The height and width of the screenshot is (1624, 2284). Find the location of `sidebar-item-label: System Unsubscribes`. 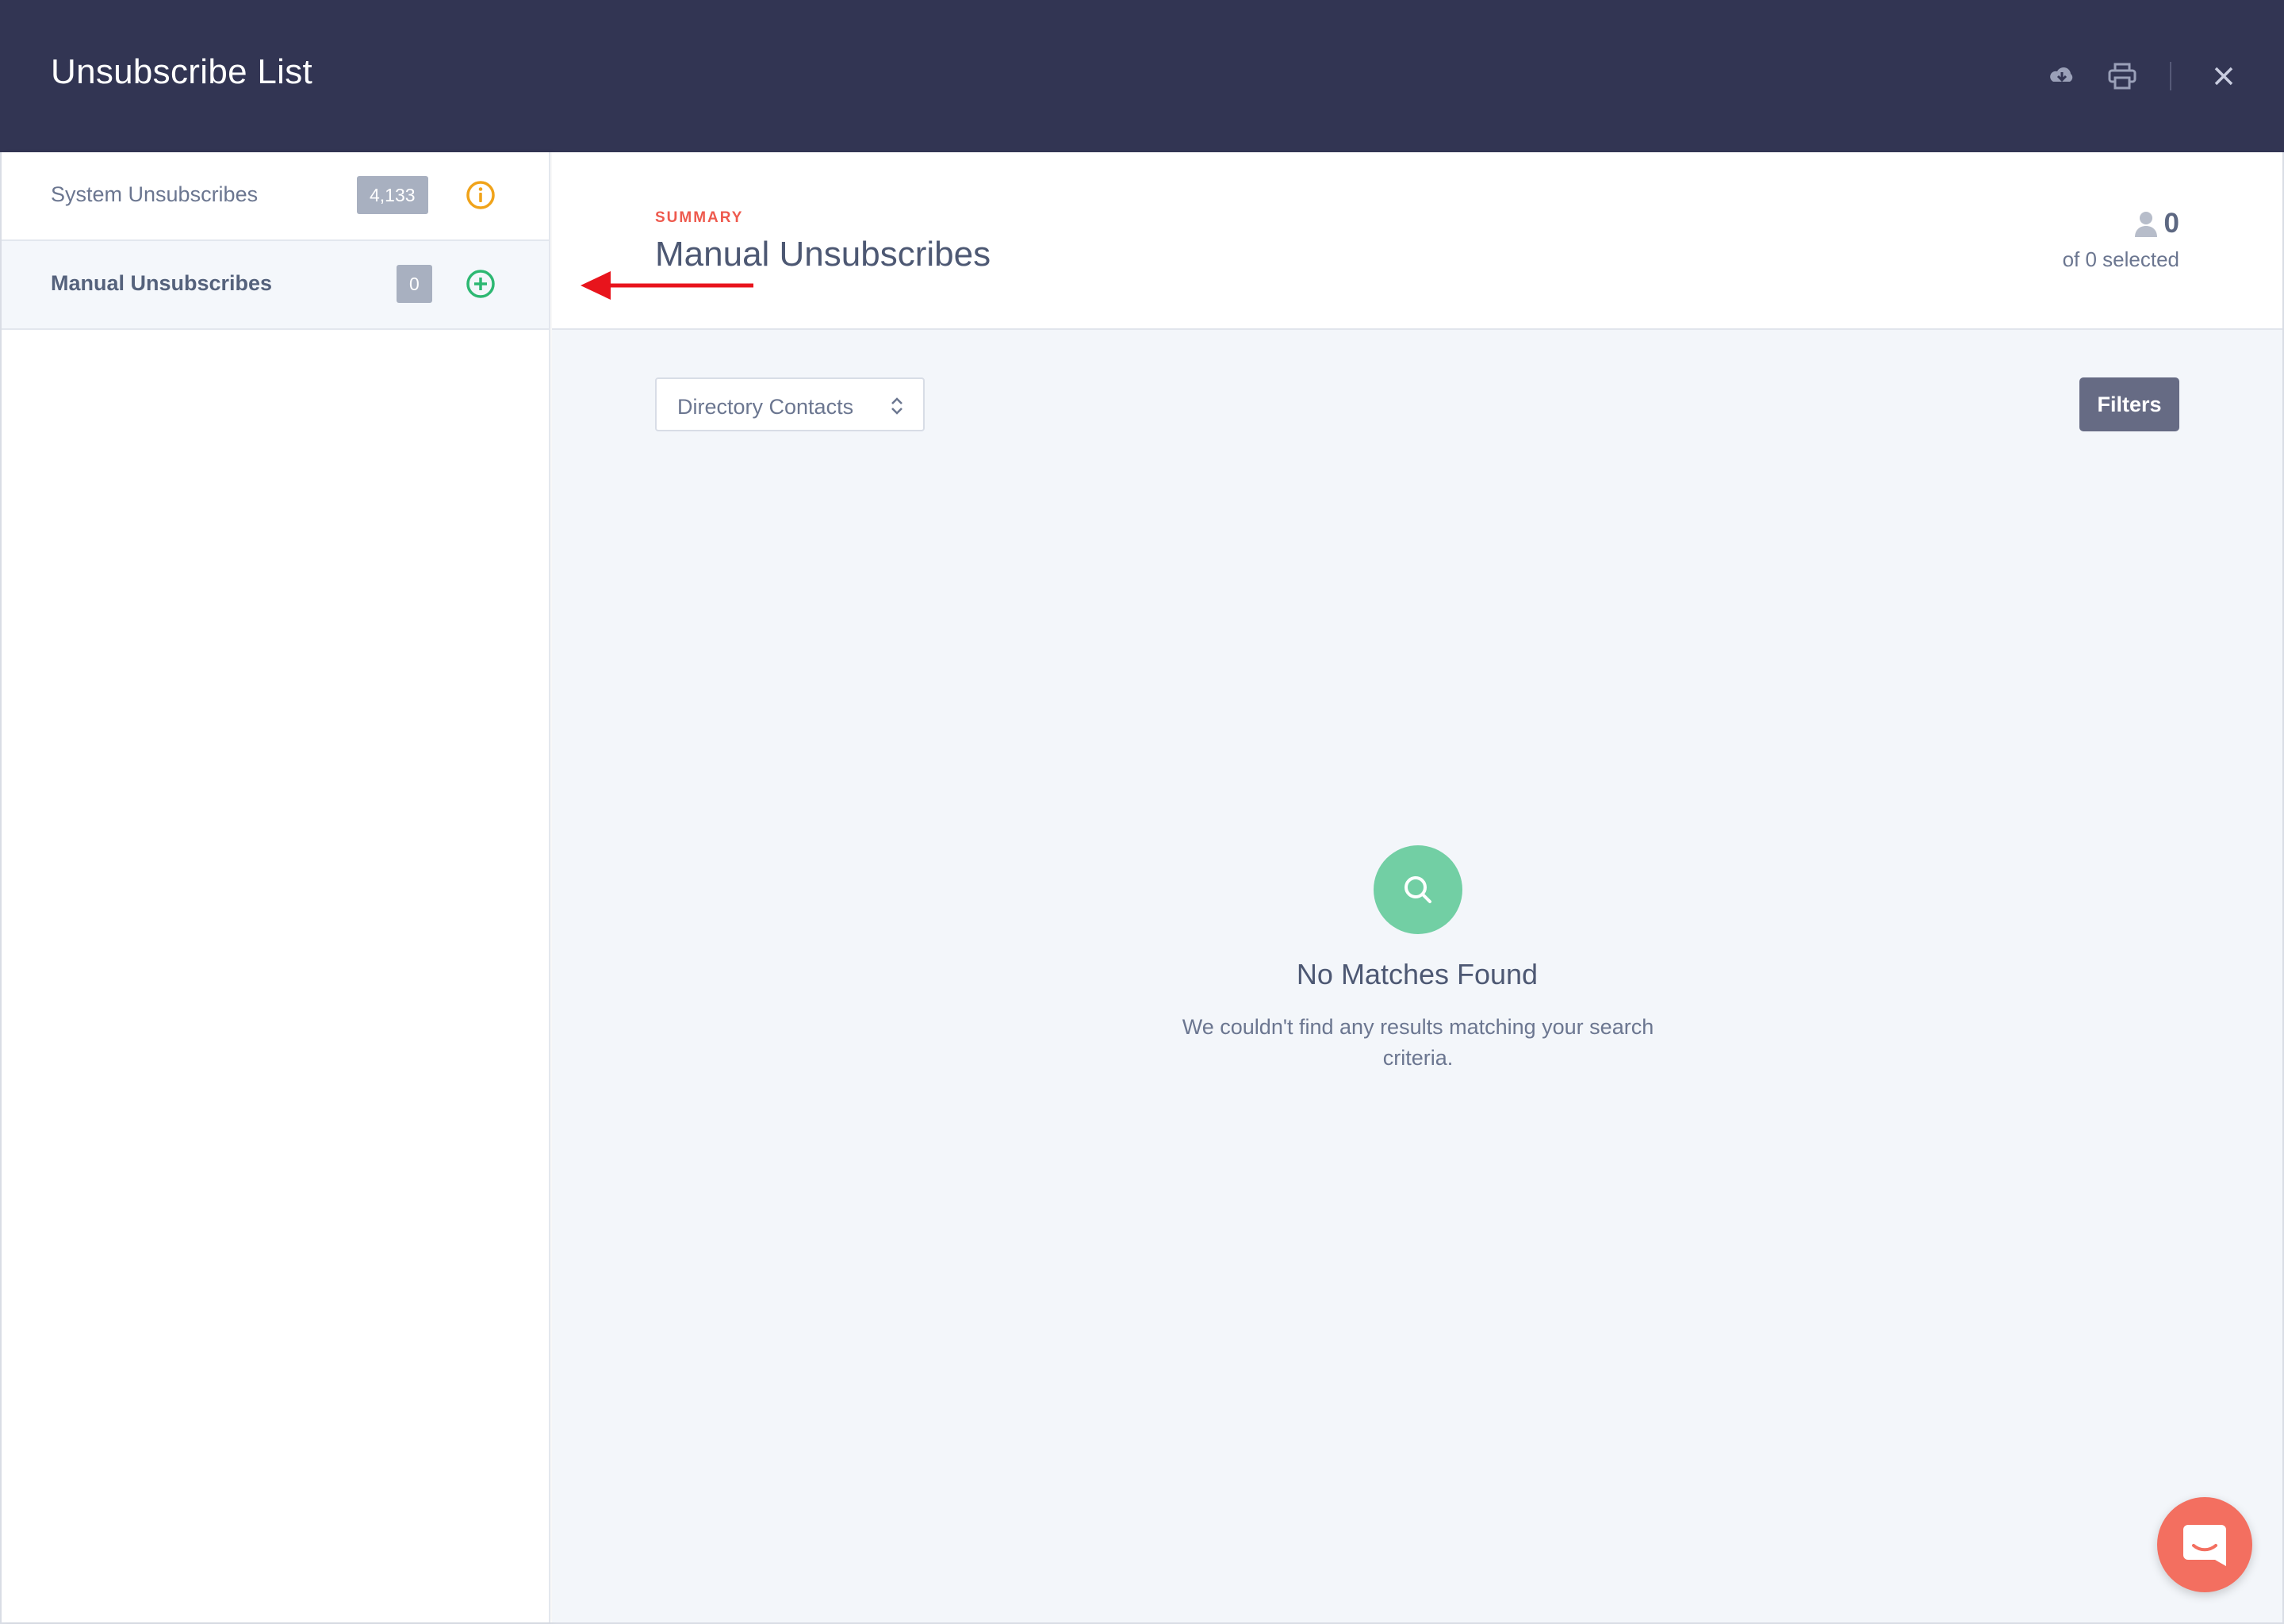

sidebar-item-label: System Unsubscribes is located at coordinates (155, 194).